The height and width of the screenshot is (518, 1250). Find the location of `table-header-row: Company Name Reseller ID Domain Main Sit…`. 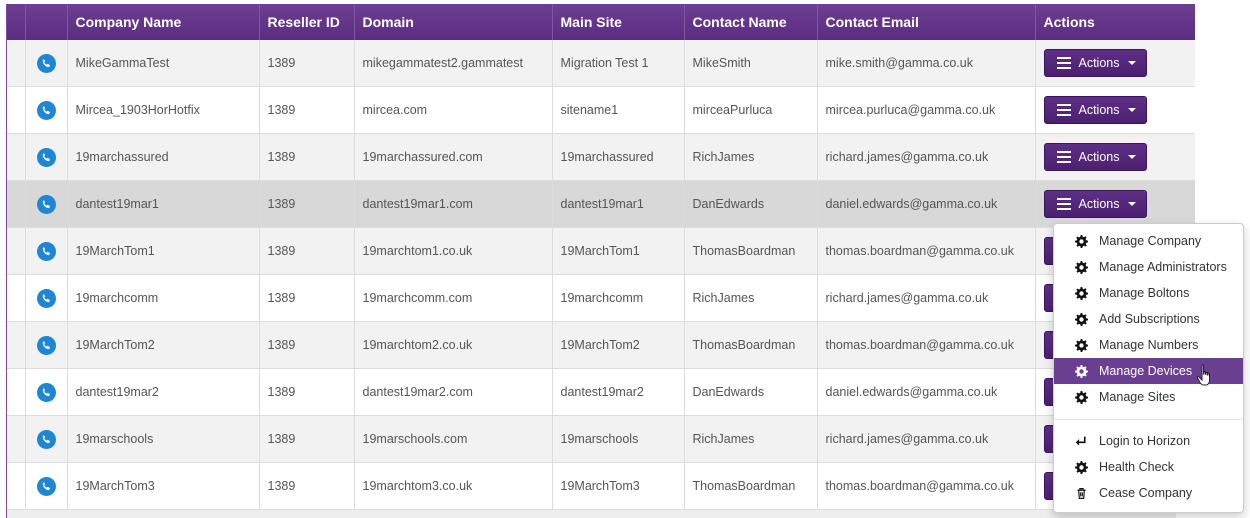

table-header-row: Company Name Reseller ID Domain Main Sit… is located at coordinates (601, 22).